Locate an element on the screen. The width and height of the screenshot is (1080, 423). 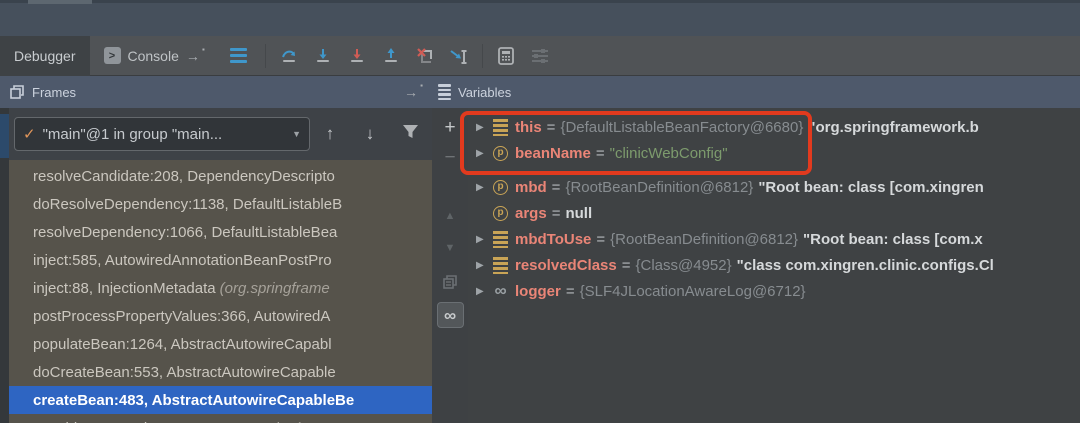
frames-header: Frames → ▪ is located at coordinates (216, 92).